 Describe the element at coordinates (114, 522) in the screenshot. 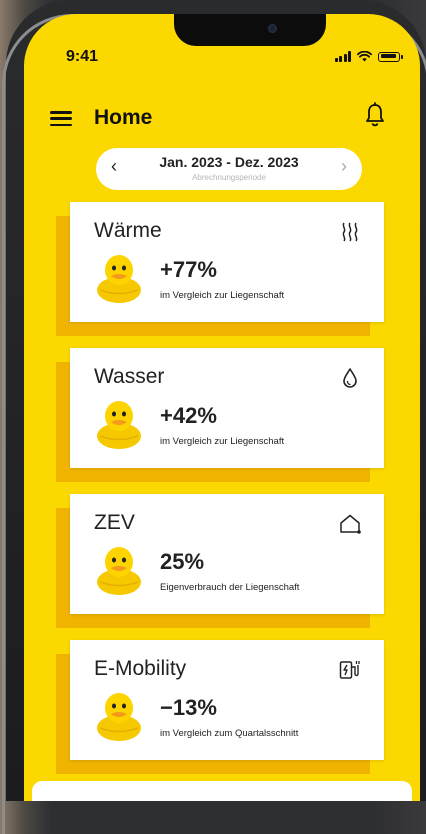

I see `card-title: ZEV` at that location.